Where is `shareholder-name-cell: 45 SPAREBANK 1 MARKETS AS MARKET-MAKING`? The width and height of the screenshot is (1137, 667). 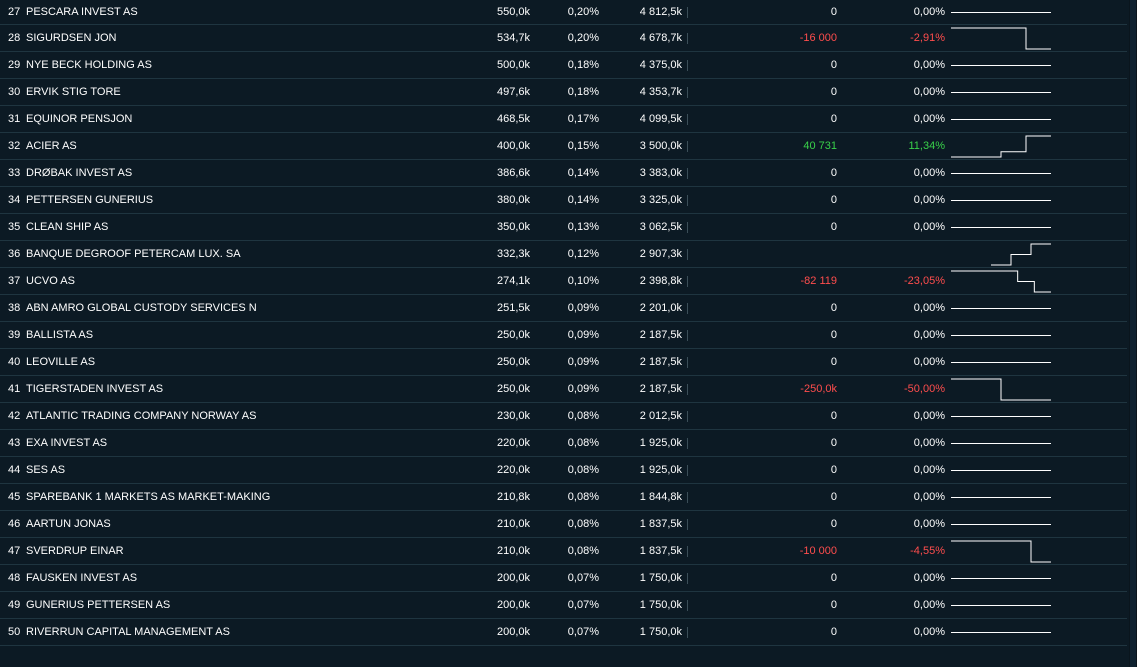
shareholder-name-cell: 45 SPAREBANK 1 MARKETS AS MARKET-MAKING is located at coordinates (243, 497).